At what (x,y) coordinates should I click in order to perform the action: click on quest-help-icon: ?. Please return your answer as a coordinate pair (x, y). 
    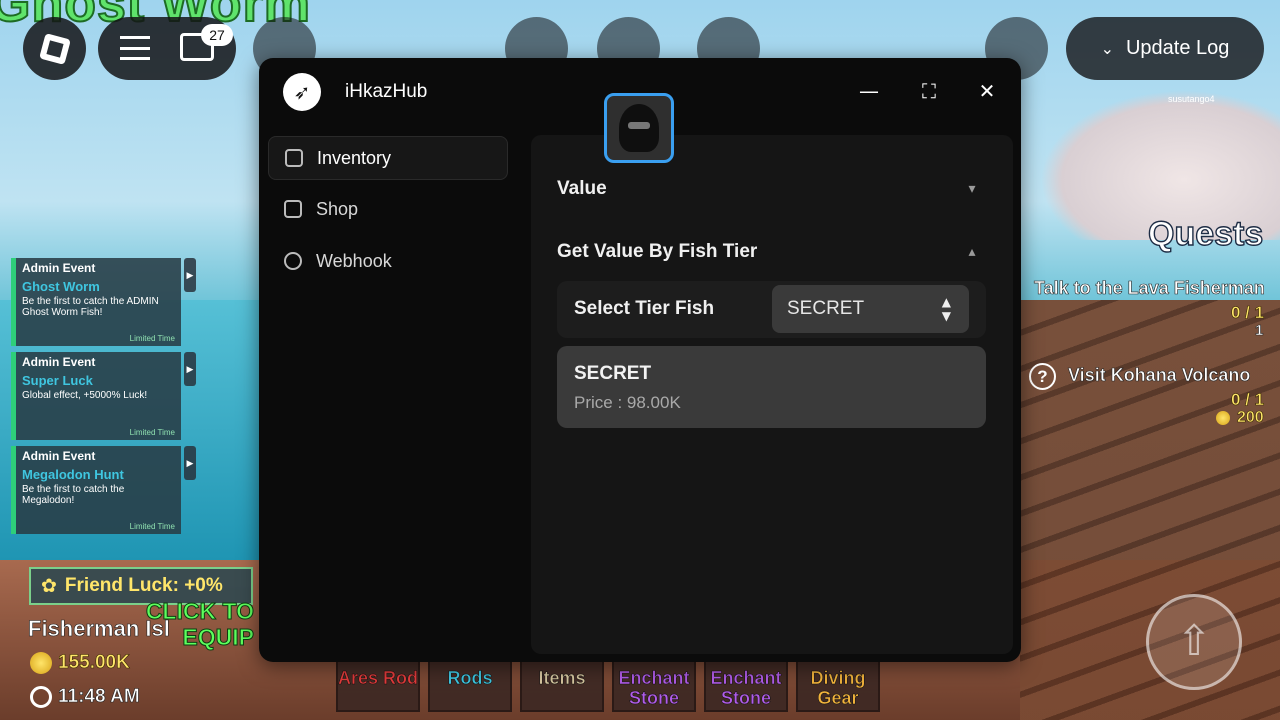
    Looking at the image, I should click on (1042, 376).